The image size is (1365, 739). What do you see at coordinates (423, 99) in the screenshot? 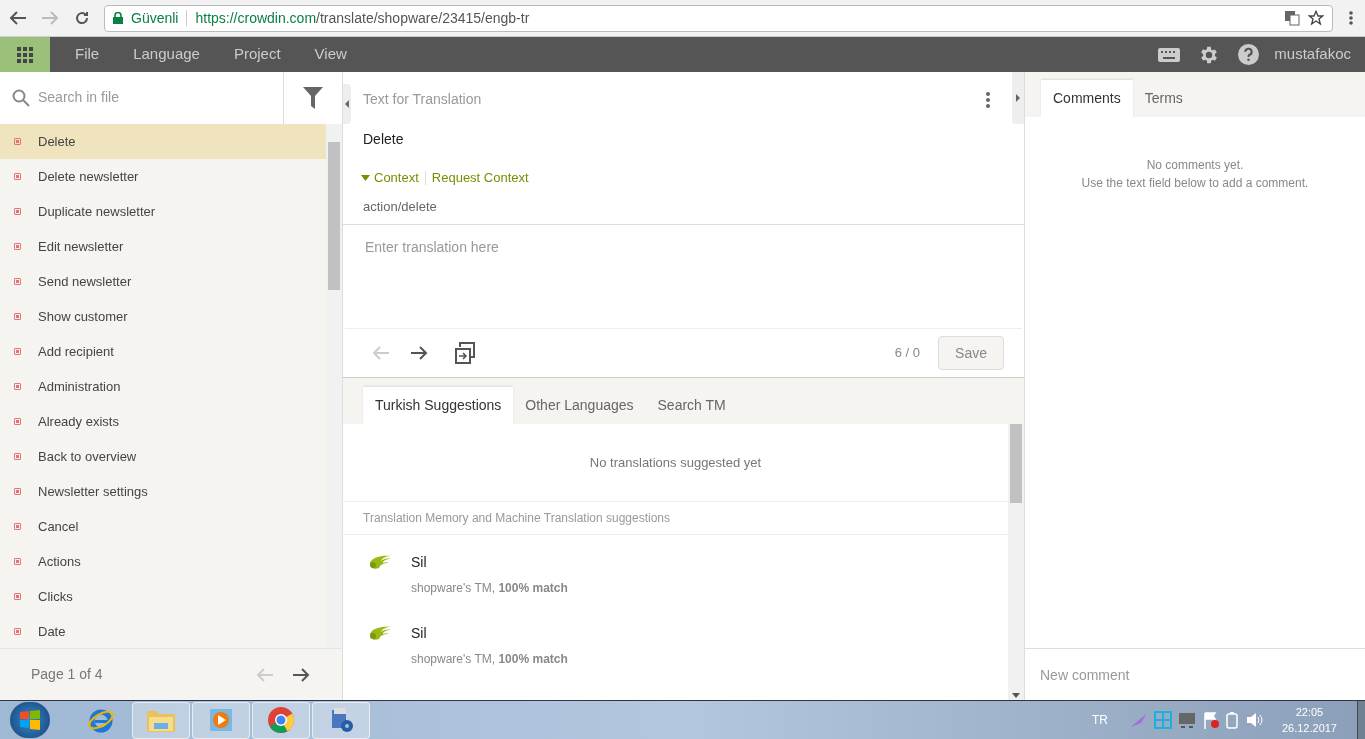
I see `section-heading: Text for Translation` at bounding box center [423, 99].